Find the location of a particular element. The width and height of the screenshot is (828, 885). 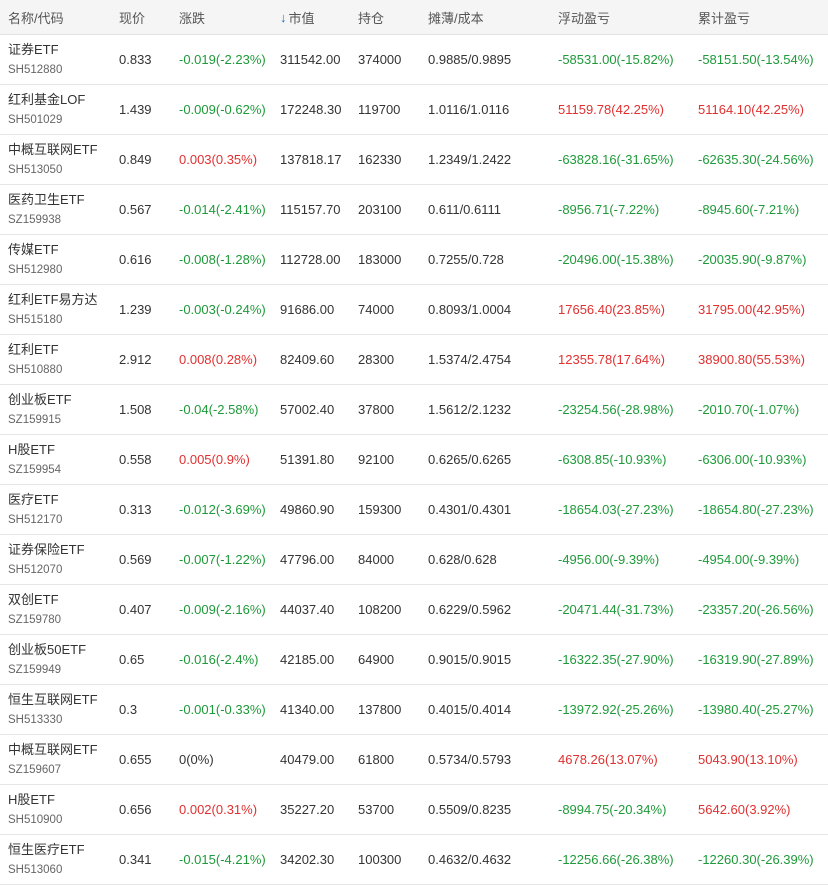

col-header-market-value: ↓ 市值 is located at coordinates (297, 17).